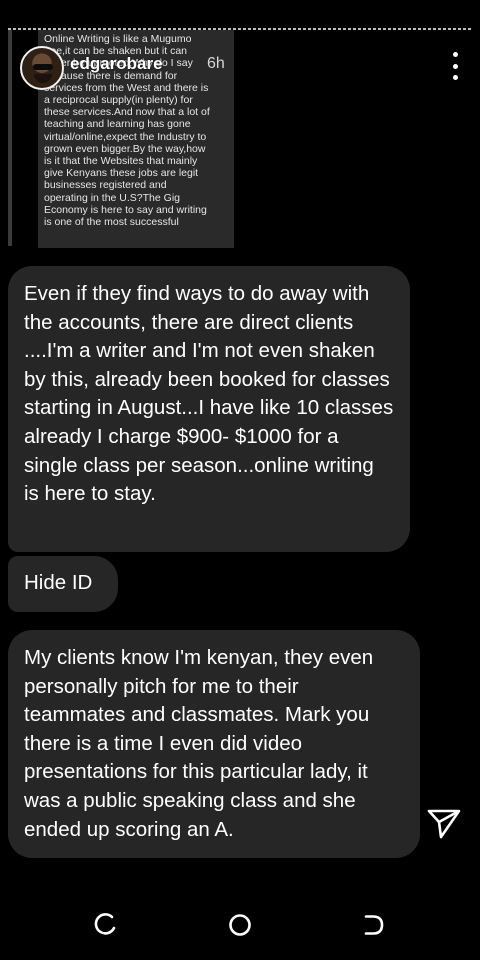 Image resolution: width=480 pixels, height=960 pixels. I want to click on more-button, so click(455, 66).